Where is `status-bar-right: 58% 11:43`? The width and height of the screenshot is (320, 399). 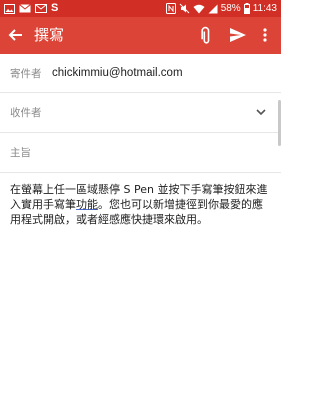
status-bar-right: 58% 11:43 is located at coordinates (221, 8).